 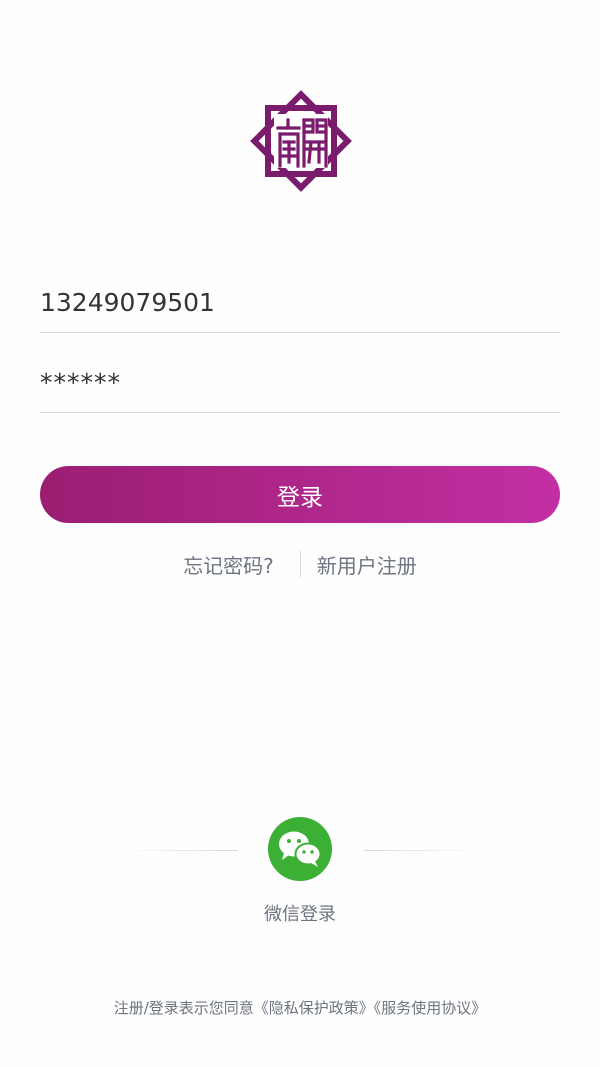 I want to click on wechat-login-button, so click(x=300, y=849).